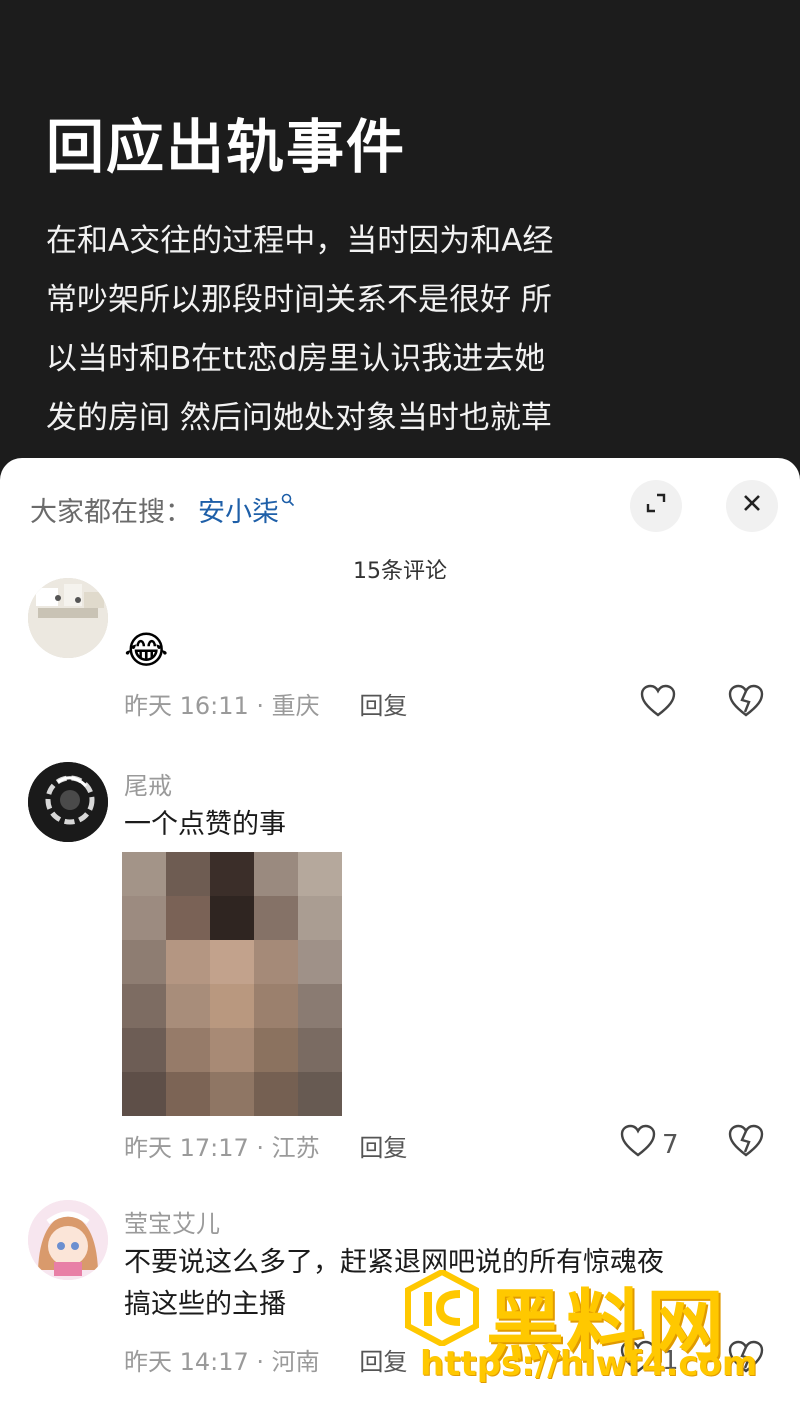  I want to click on post-title: 回应出轨事件, so click(226, 147).